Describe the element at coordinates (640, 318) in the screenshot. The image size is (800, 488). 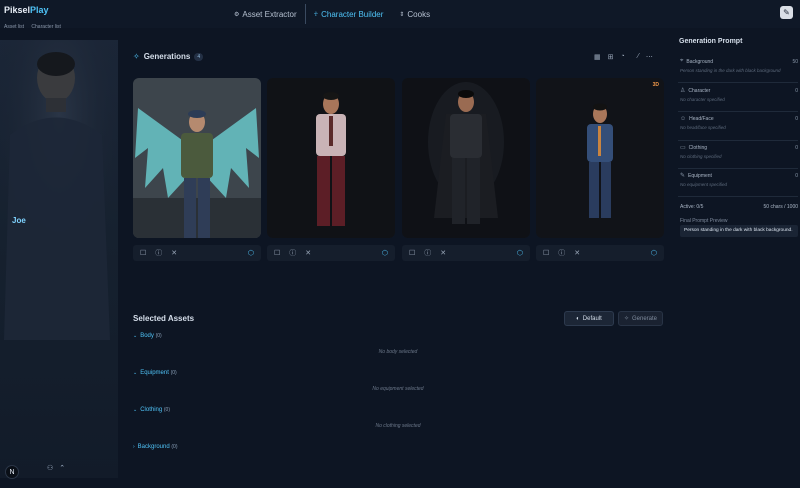
I see `generate-button: ✧ Generate` at that location.